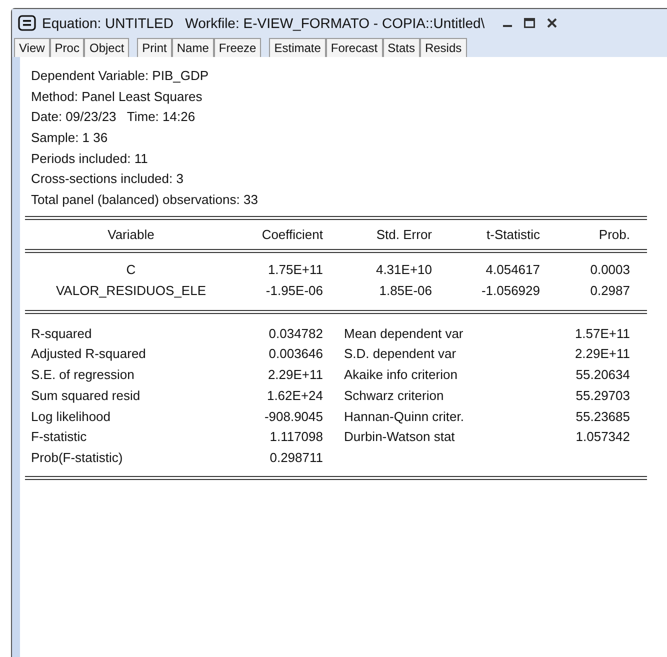 The width and height of the screenshot is (667, 657). Describe the element at coordinates (293, 417) in the screenshot. I see `statistic-value: -908.9045` at that location.